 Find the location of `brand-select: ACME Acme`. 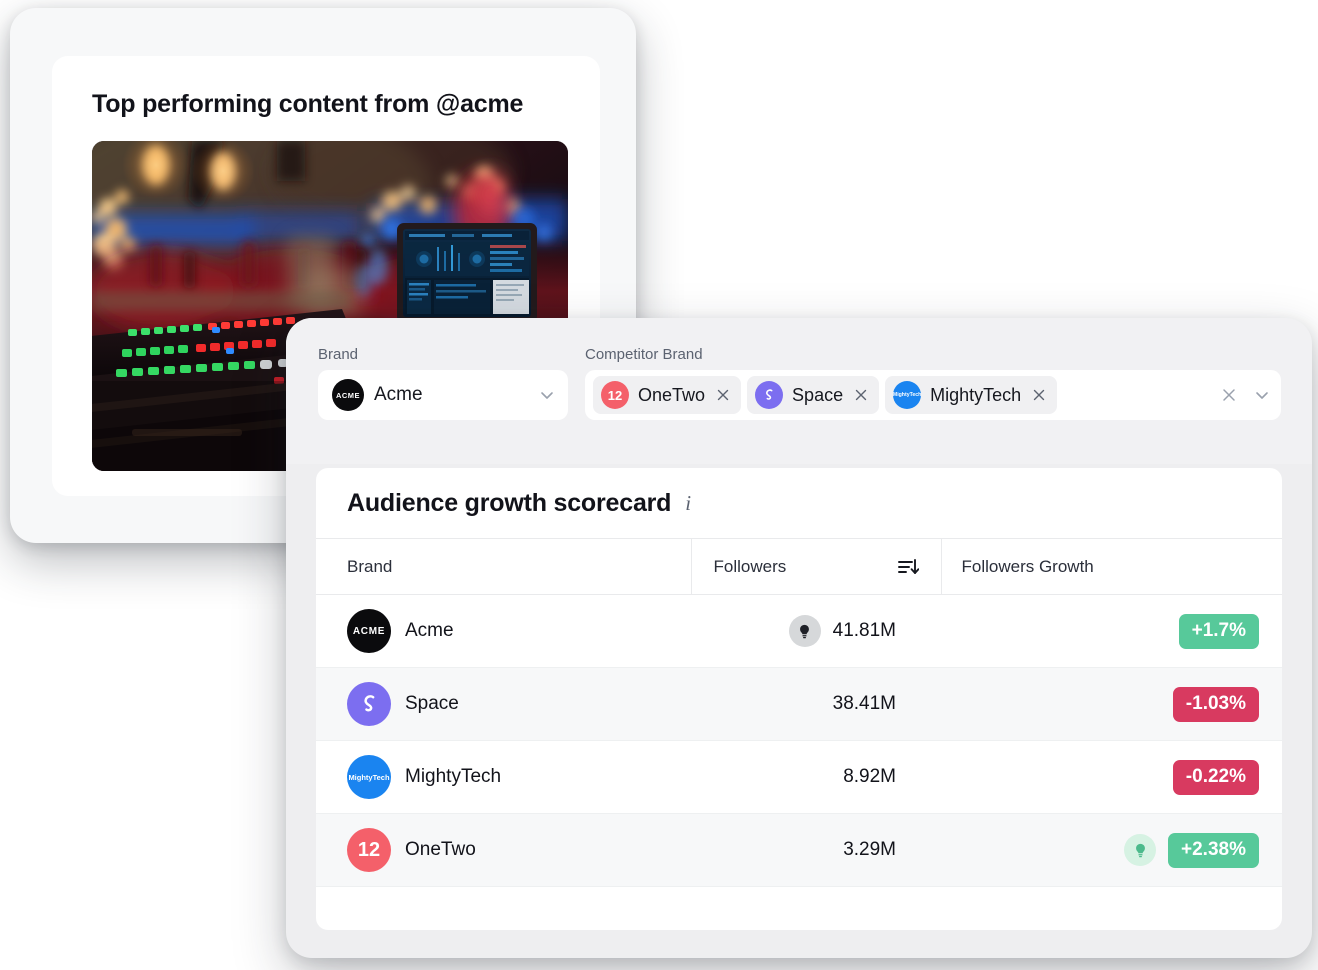

brand-select: ACME Acme is located at coordinates (443, 395).